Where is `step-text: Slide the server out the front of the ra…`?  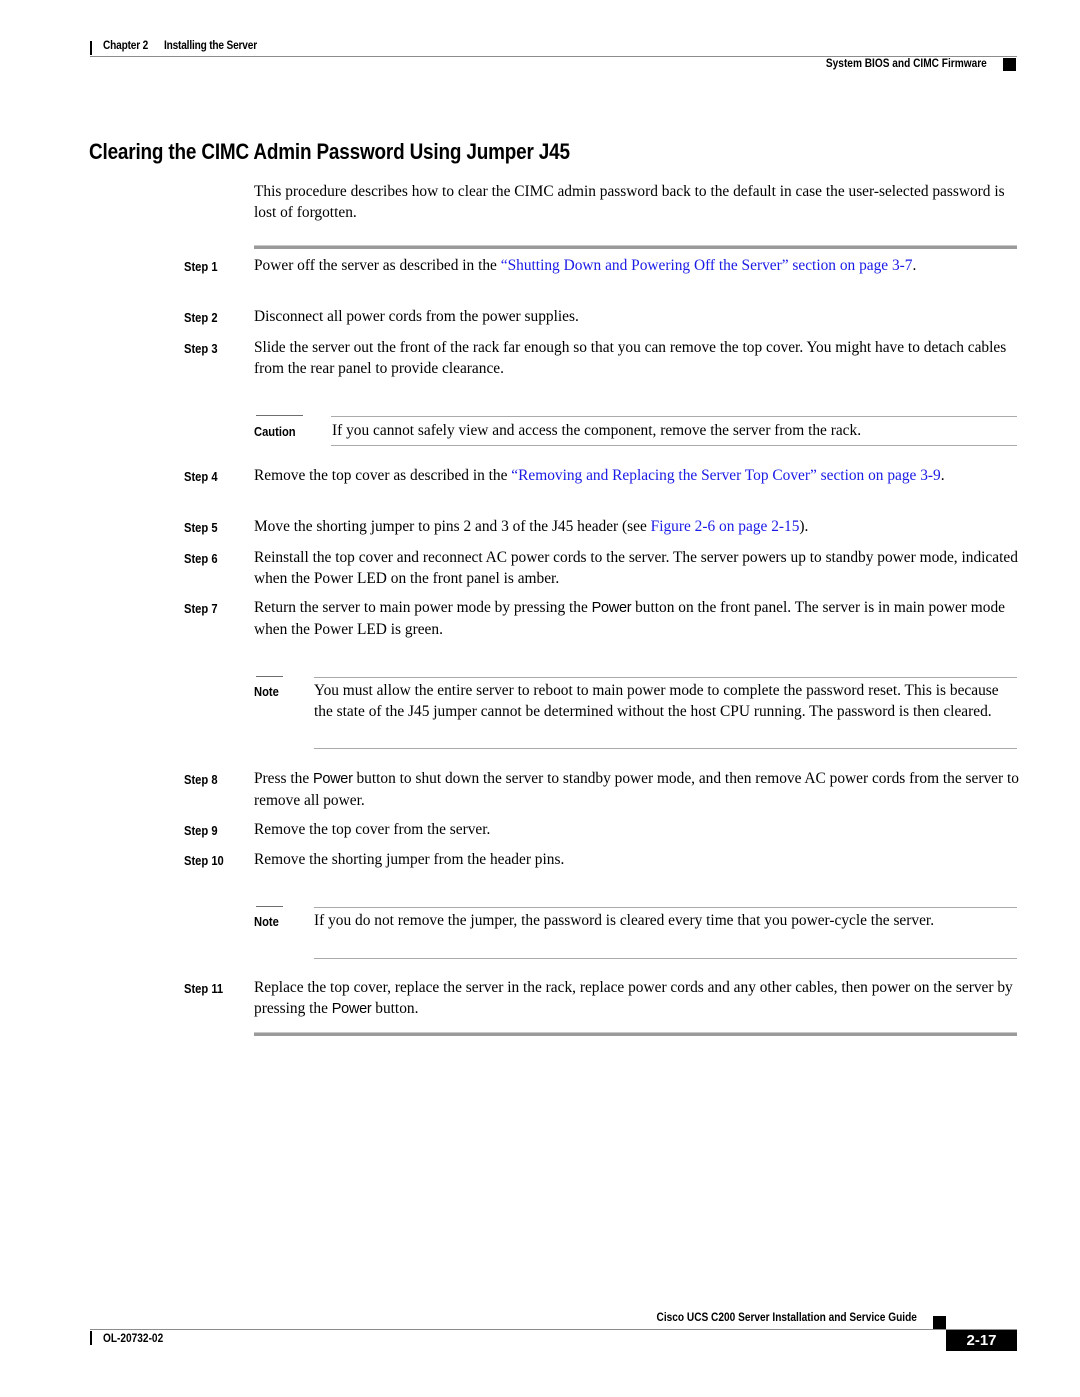
step-text: Slide the server out the front of the ra… is located at coordinates (630, 358).